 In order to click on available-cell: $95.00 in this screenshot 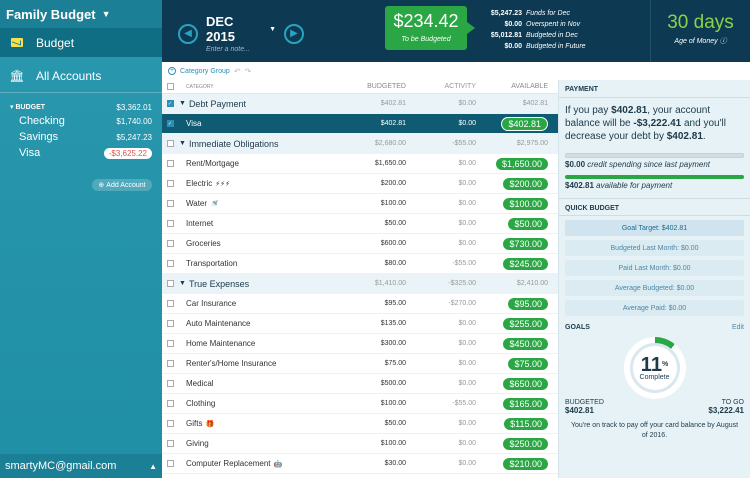, I will do `click(516, 303)`.